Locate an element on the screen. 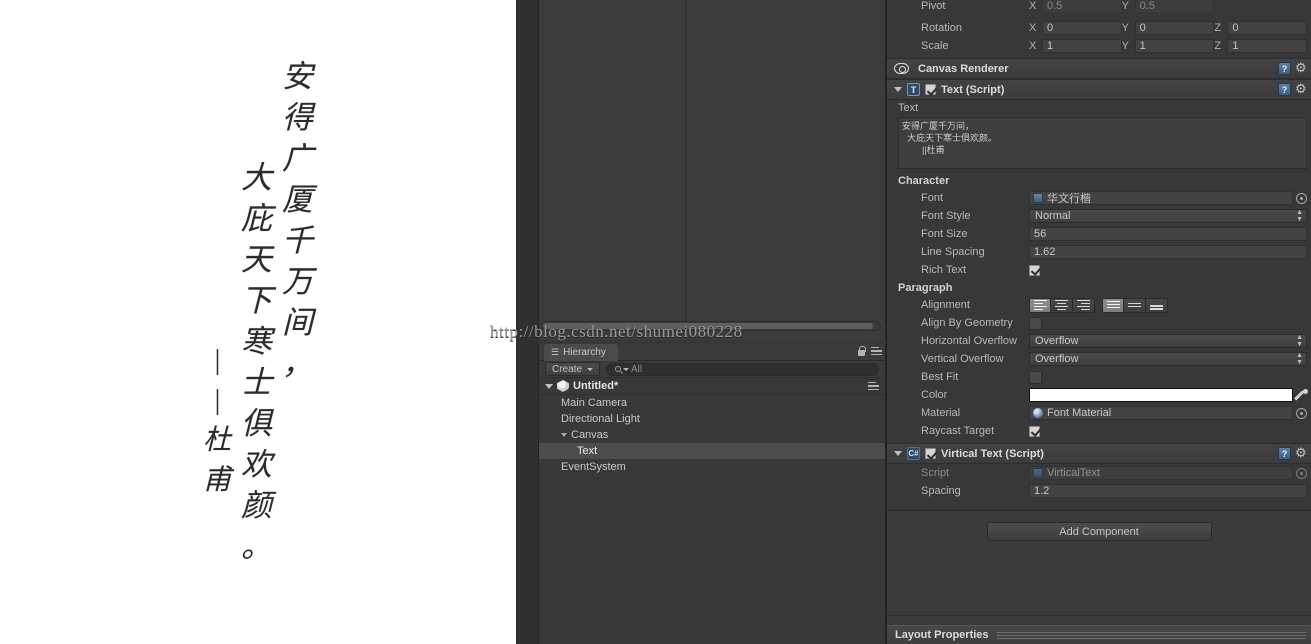 The image size is (1311, 644). font-style-row: Font Style Normal ▲ ▼ is located at coordinates (1099, 216).